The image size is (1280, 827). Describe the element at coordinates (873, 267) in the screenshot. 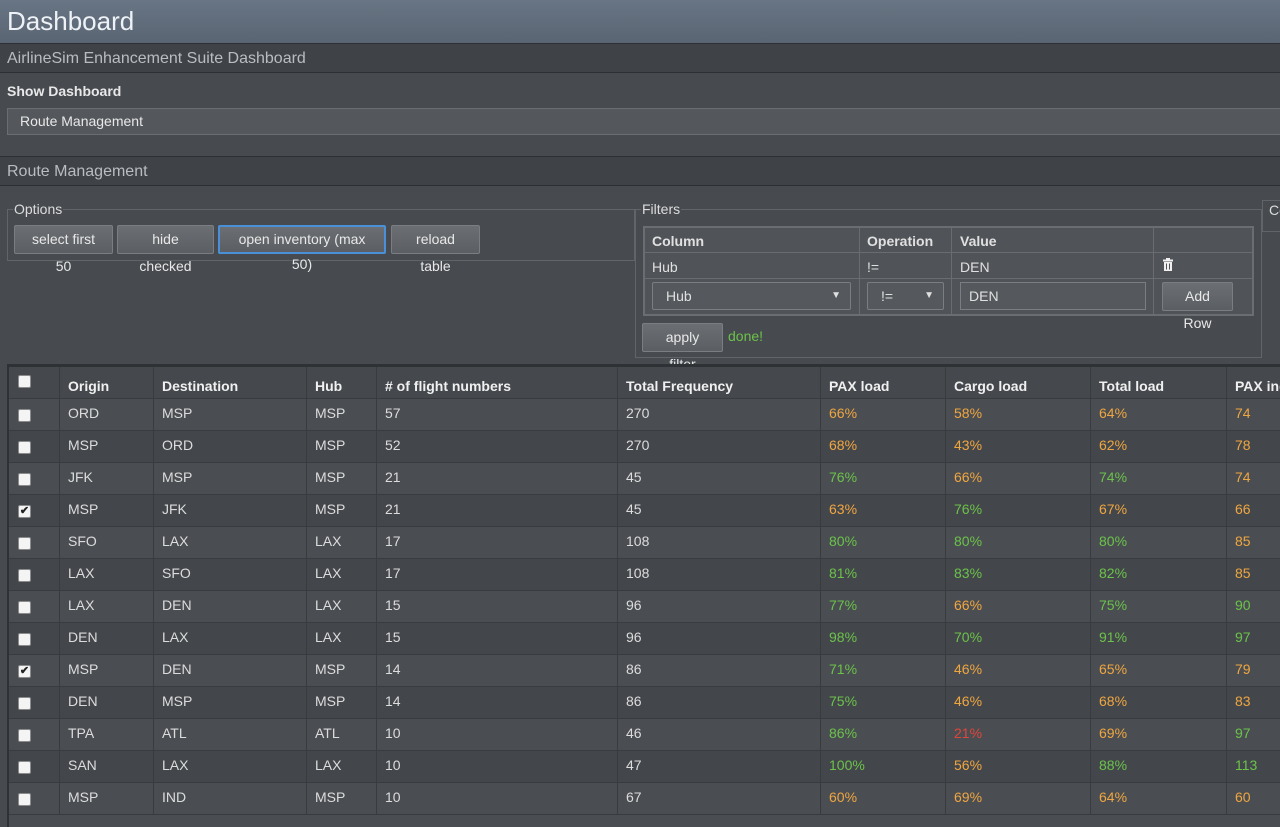

I see `filter-row-operation: !=` at that location.